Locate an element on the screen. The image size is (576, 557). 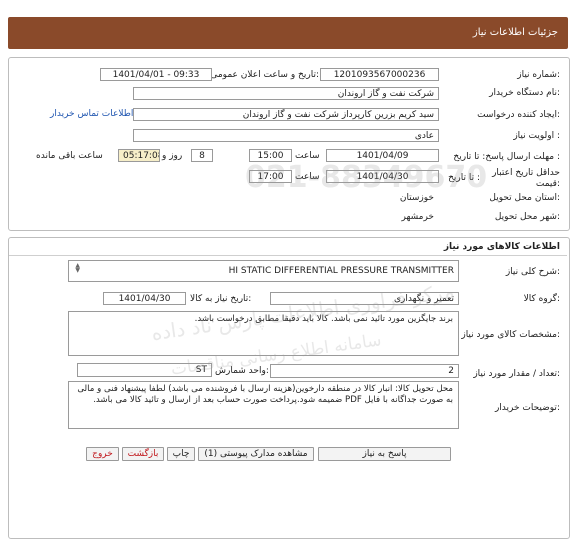
reply-deadline-label: مهلت ارسال پاسخ: تا تاریخ : is located at coordinates (506, 157).